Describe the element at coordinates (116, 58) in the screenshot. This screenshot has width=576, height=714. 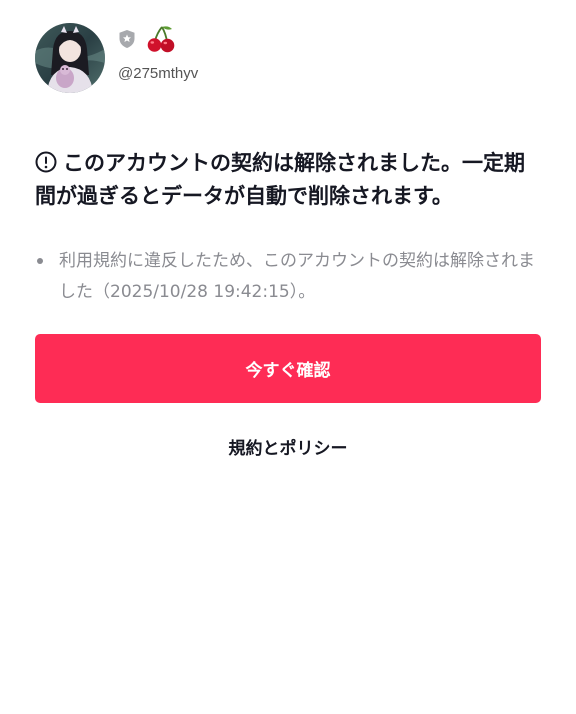
I see `profile-header: @275mthyv` at that location.